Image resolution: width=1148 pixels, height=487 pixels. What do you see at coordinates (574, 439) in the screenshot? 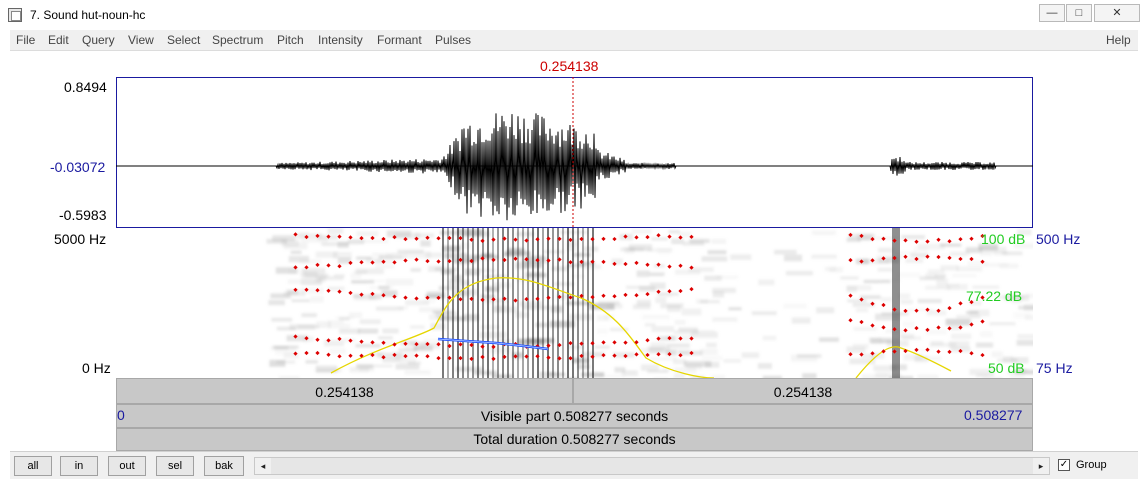
I see `total-duration-bar: Total duration 0.508277 seconds` at bounding box center [574, 439].